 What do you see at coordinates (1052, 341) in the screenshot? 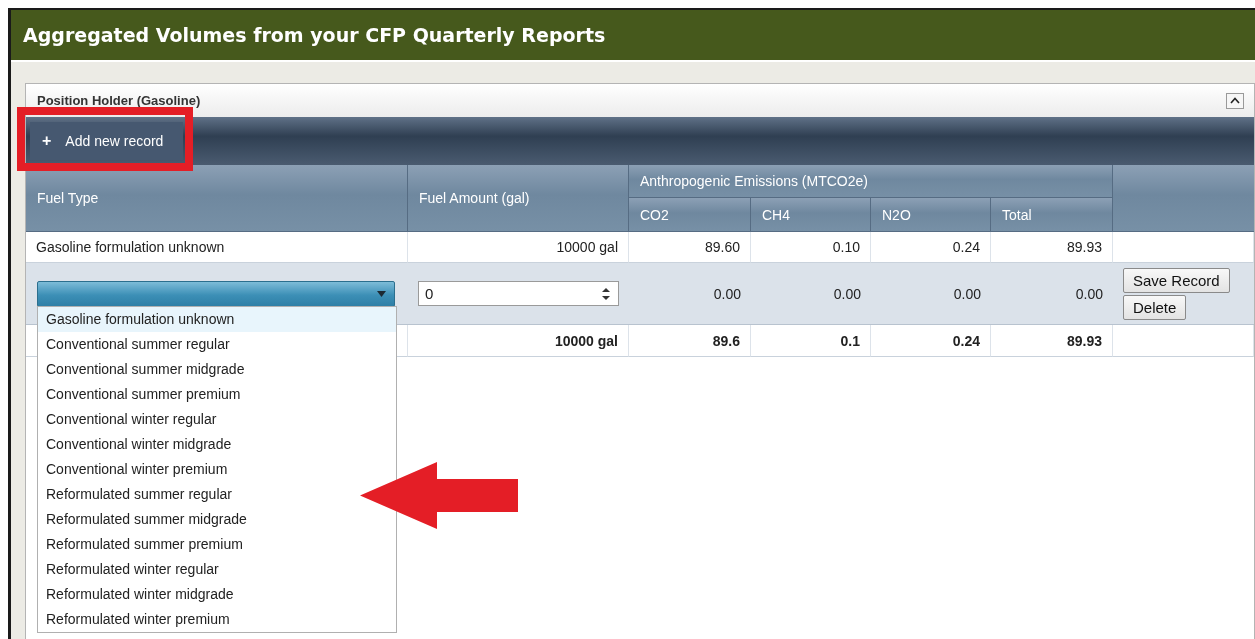
I see `total-cell: 89.93` at bounding box center [1052, 341].